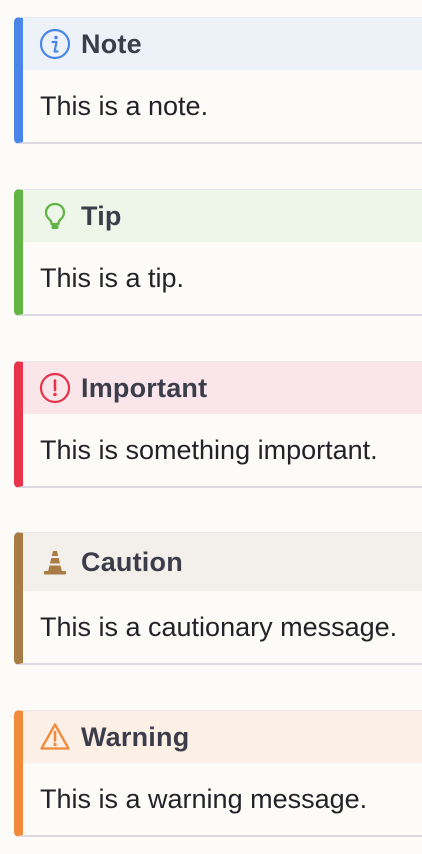 This screenshot has height=854, width=422. I want to click on callout-warning: Warning This is a warning message., so click(218, 773).